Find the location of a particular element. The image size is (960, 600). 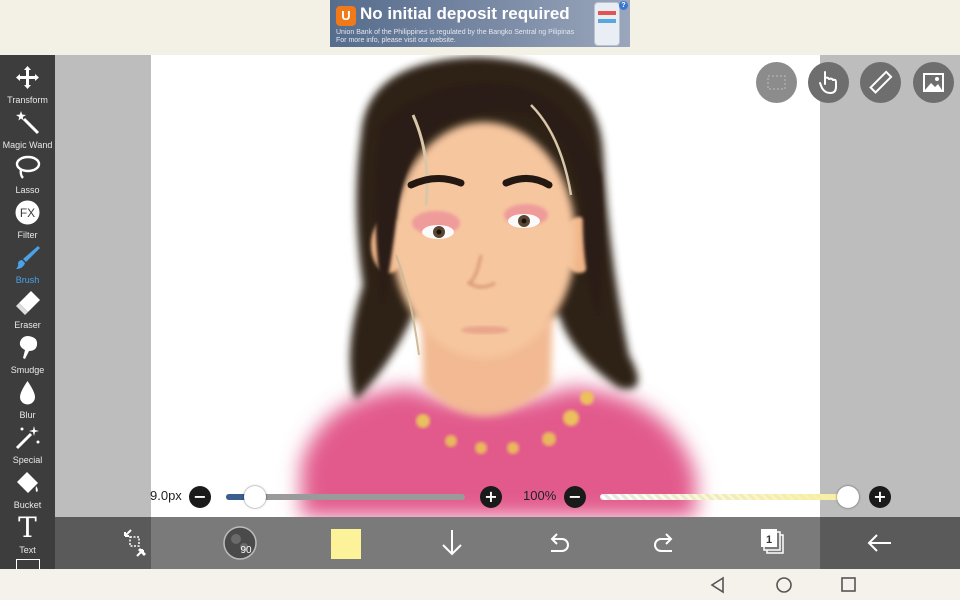

move-arrows-icon is located at coordinates (27, 77).